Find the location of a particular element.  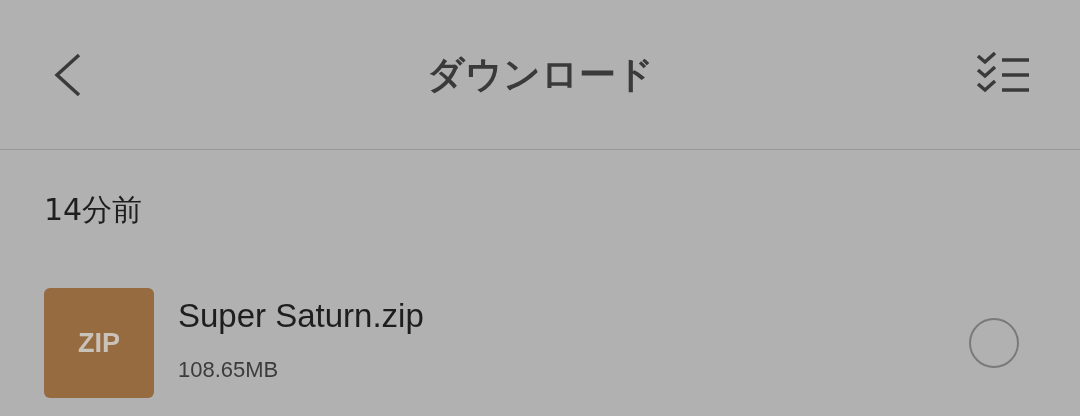

page-title: ダウンロード is located at coordinates (540, 74).